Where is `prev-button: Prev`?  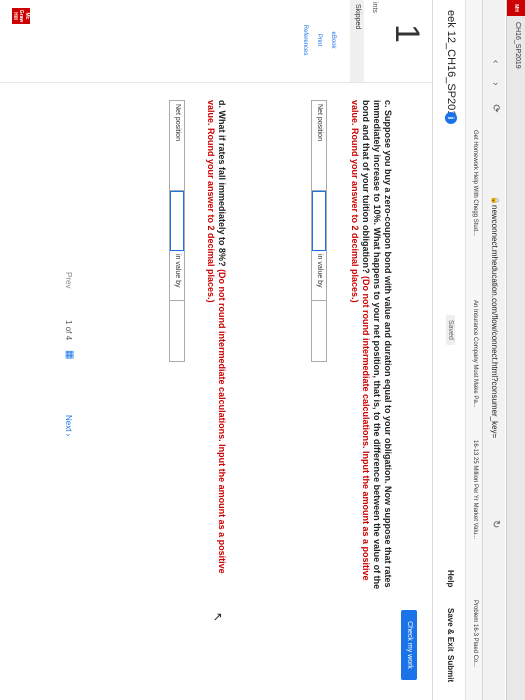
prev-button: Prev is located at coordinates (68, 280).